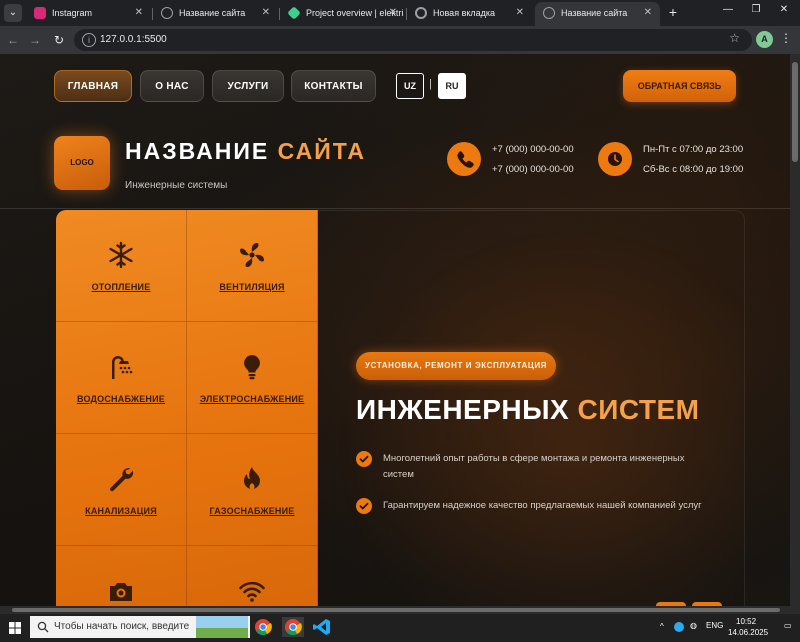 This screenshot has height=642, width=800. I want to click on site-info-icon: i, so click(89, 40).